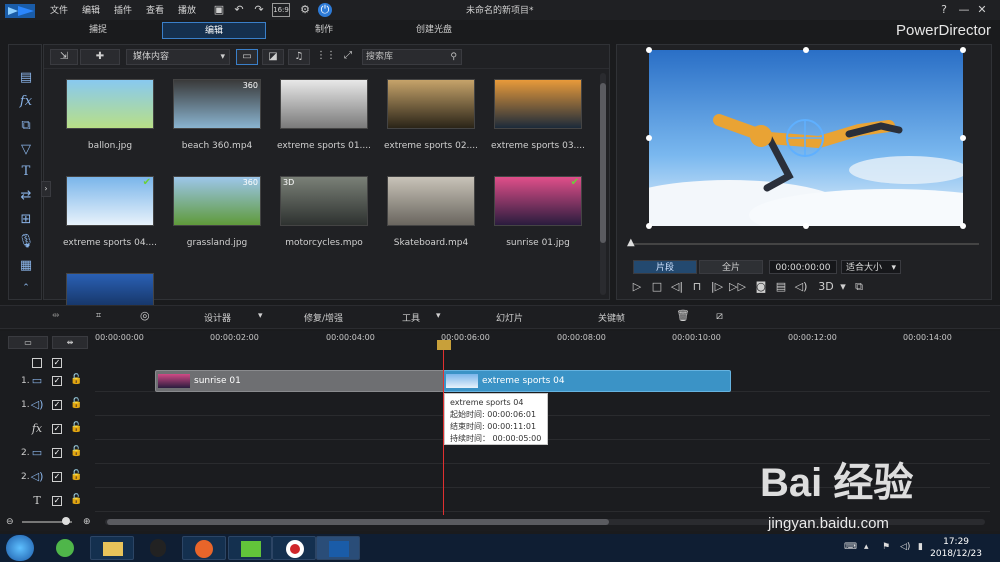  Describe the element at coordinates (273, 57) in the screenshot. I see `image-filter-icon: ◪` at that location.